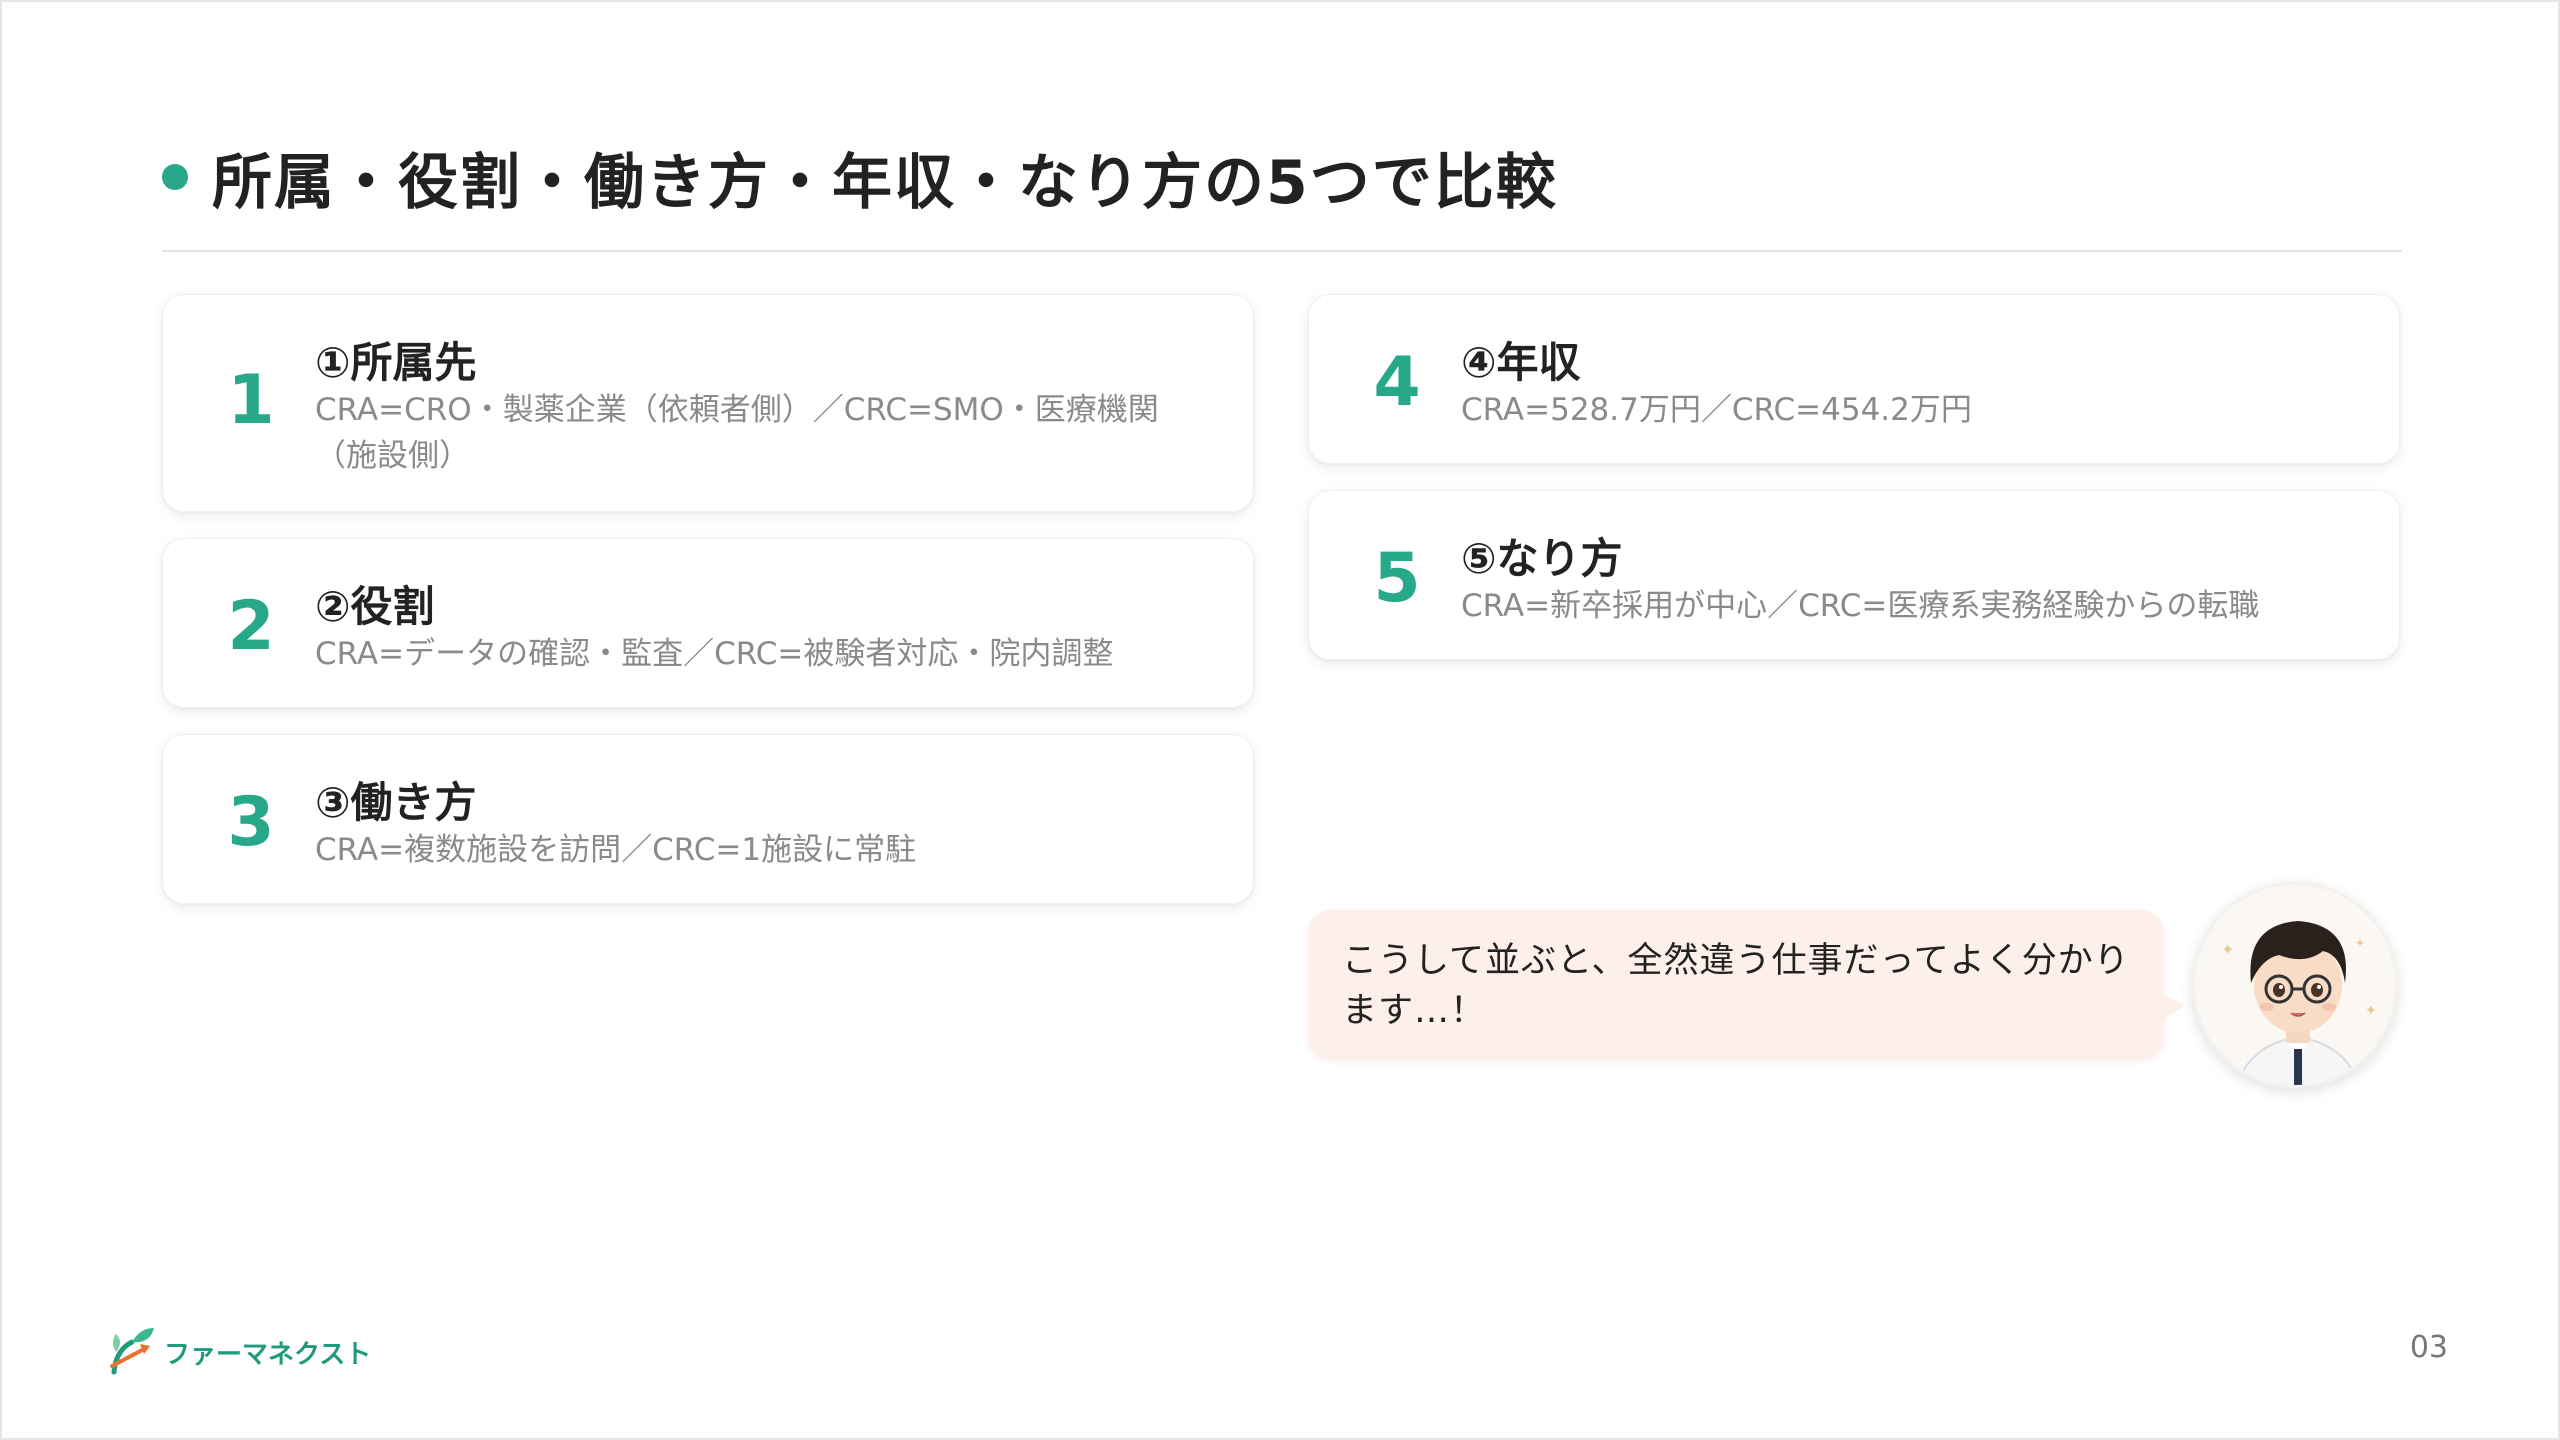  What do you see at coordinates (885, 182) in the screenshot?
I see `page-title: 所属・役割・働き方・年収・なり方の5つで比較` at bounding box center [885, 182].